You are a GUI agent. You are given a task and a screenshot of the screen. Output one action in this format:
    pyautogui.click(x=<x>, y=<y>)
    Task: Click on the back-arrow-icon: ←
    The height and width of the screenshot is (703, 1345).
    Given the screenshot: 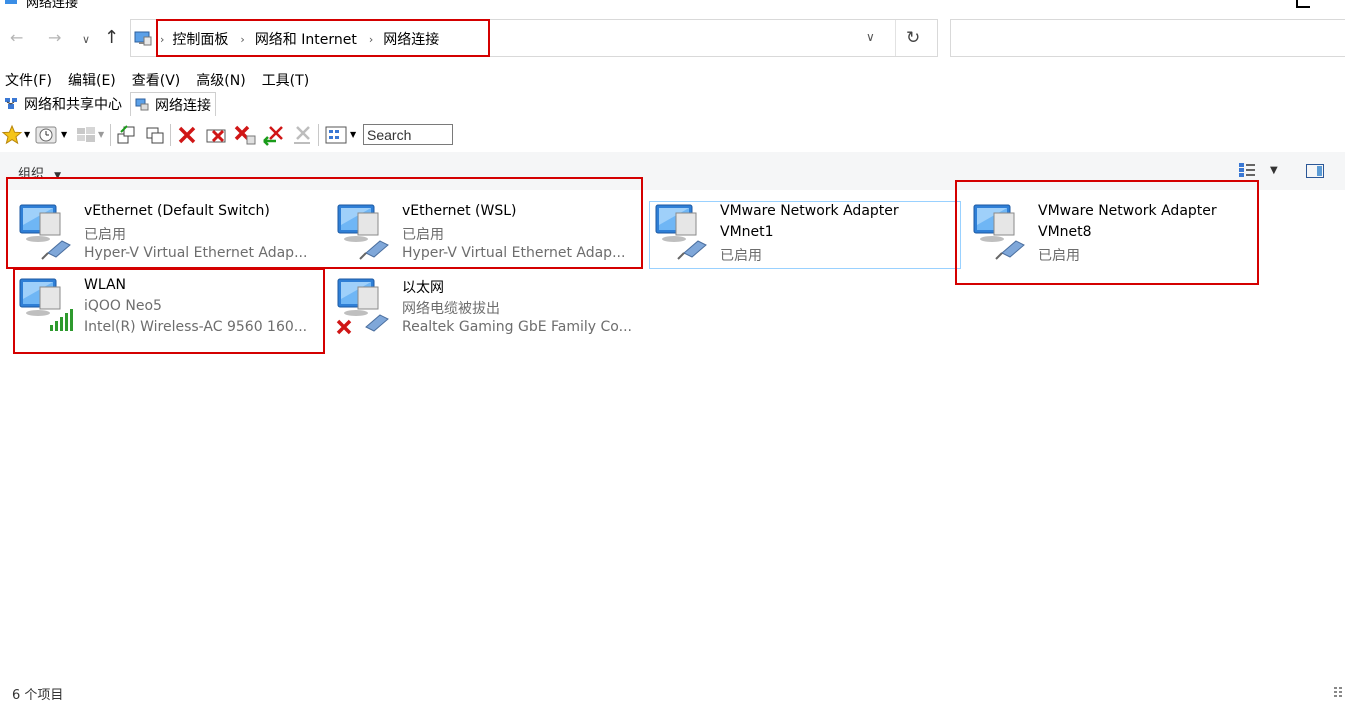 What is the action you would take?
    pyautogui.click(x=16, y=38)
    